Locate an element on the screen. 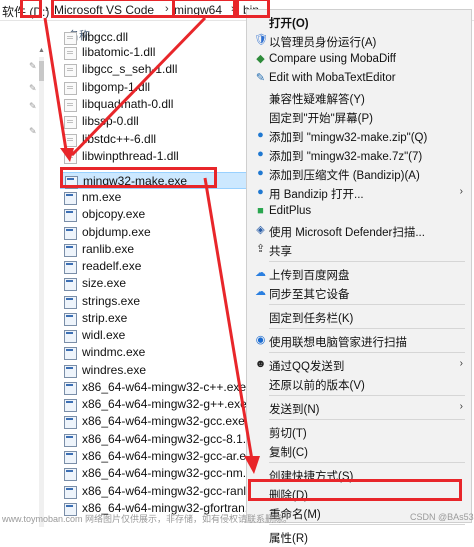 The image size is (474, 547). watermark-left: www.toymoban.com 网络图片仅供展示，非存储，如有侵权请联系删除。 is located at coordinates (147, 519).